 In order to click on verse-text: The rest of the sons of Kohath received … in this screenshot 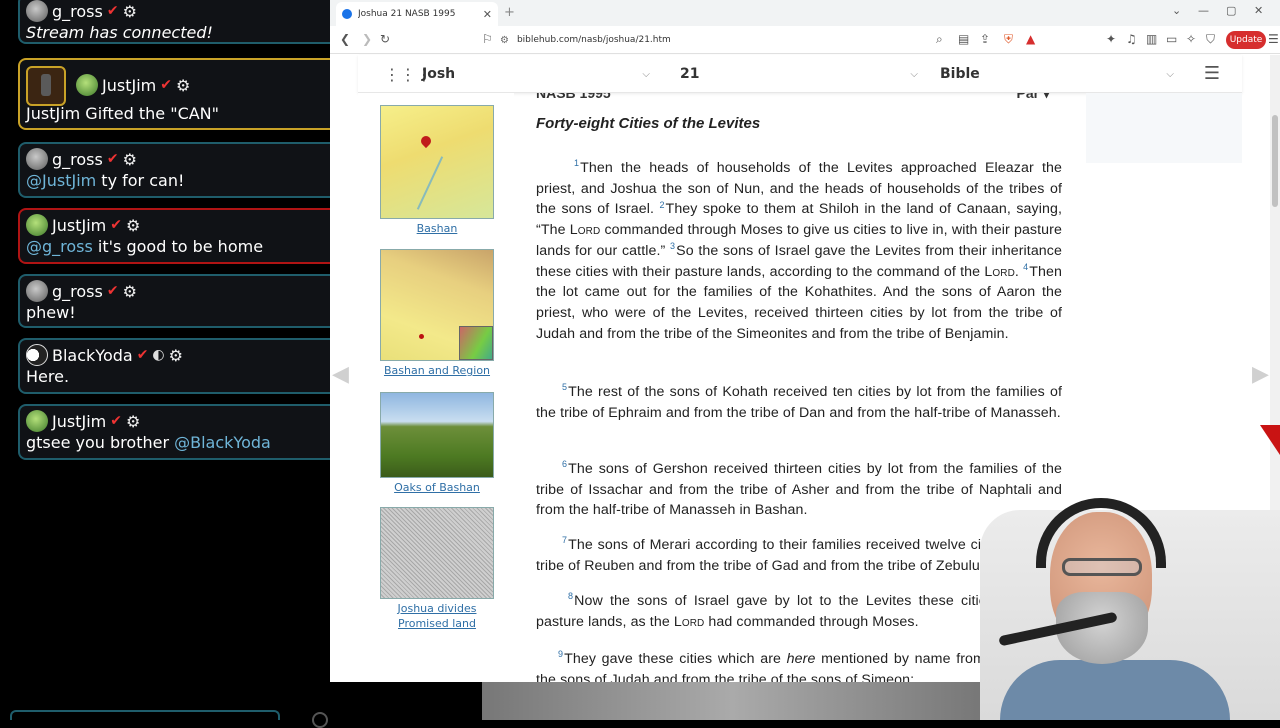, I will do `click(799, 402)`.